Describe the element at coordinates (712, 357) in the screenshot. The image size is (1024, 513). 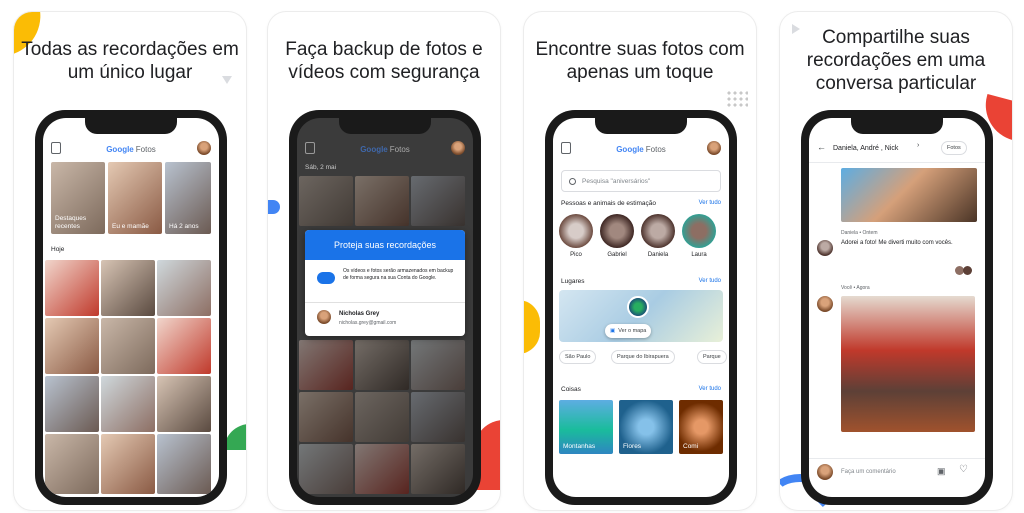
I see `place-chip: Parque` at that location.